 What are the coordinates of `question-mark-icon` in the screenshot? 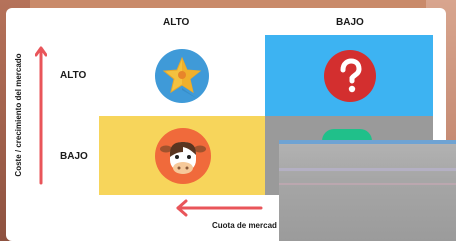 It's located at (350, 76).